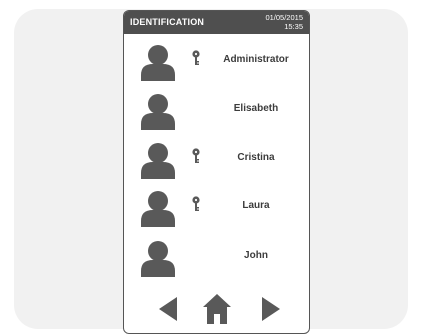 The height and width of the screenshot is (335, 423). What do you see at coordinates (216, 259) in the screenshot?
I see `user-row: John` at bounding box center [216, 259].